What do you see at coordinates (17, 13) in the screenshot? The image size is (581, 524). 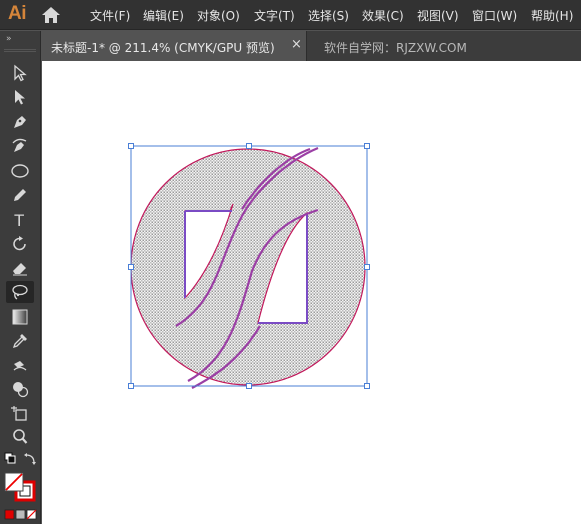 I see `app-logo: Ai` at bounding box center [17, 13].